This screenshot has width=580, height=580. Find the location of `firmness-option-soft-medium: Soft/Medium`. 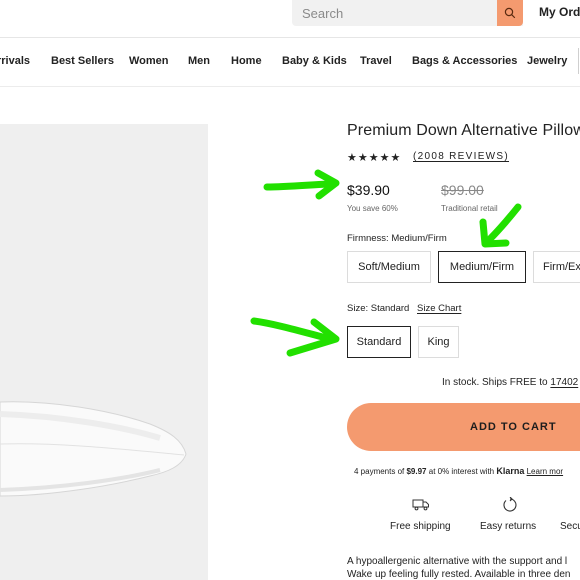

firmness-option-soft-medium: Soft/Medium is located at coordinates (389, 267).